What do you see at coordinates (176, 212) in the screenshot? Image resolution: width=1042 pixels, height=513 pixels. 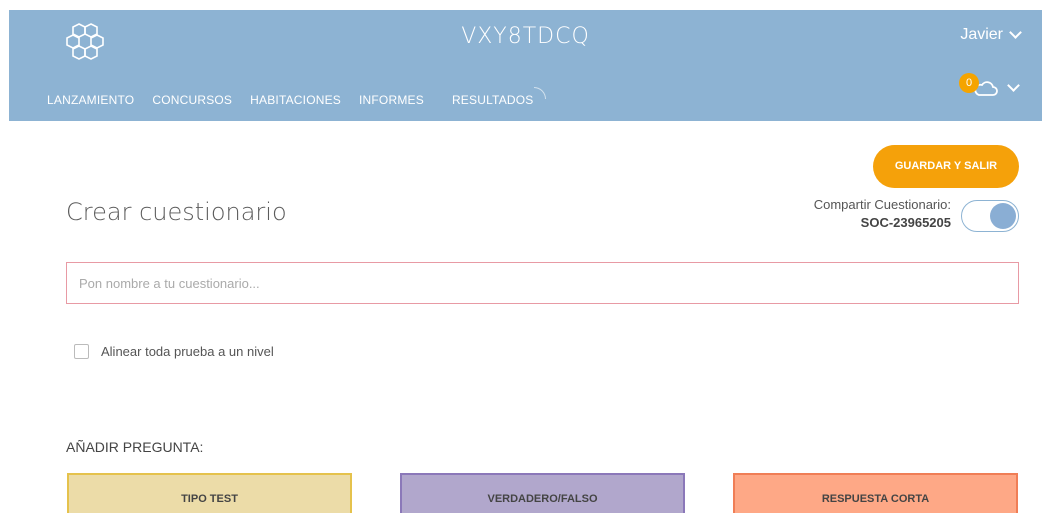 I see `page-title: Crear cuestionario` at bounding box center [176, 212].